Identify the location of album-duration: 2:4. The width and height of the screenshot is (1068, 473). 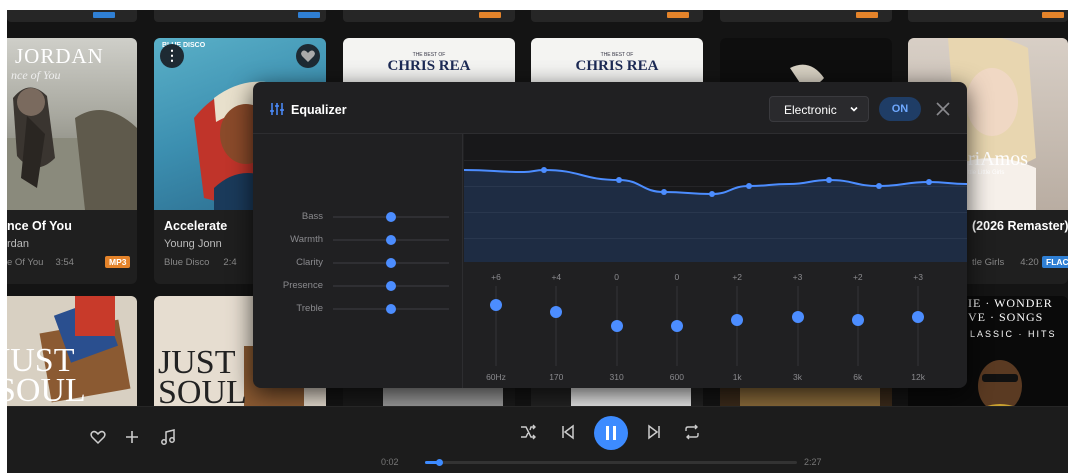
(230, 262).